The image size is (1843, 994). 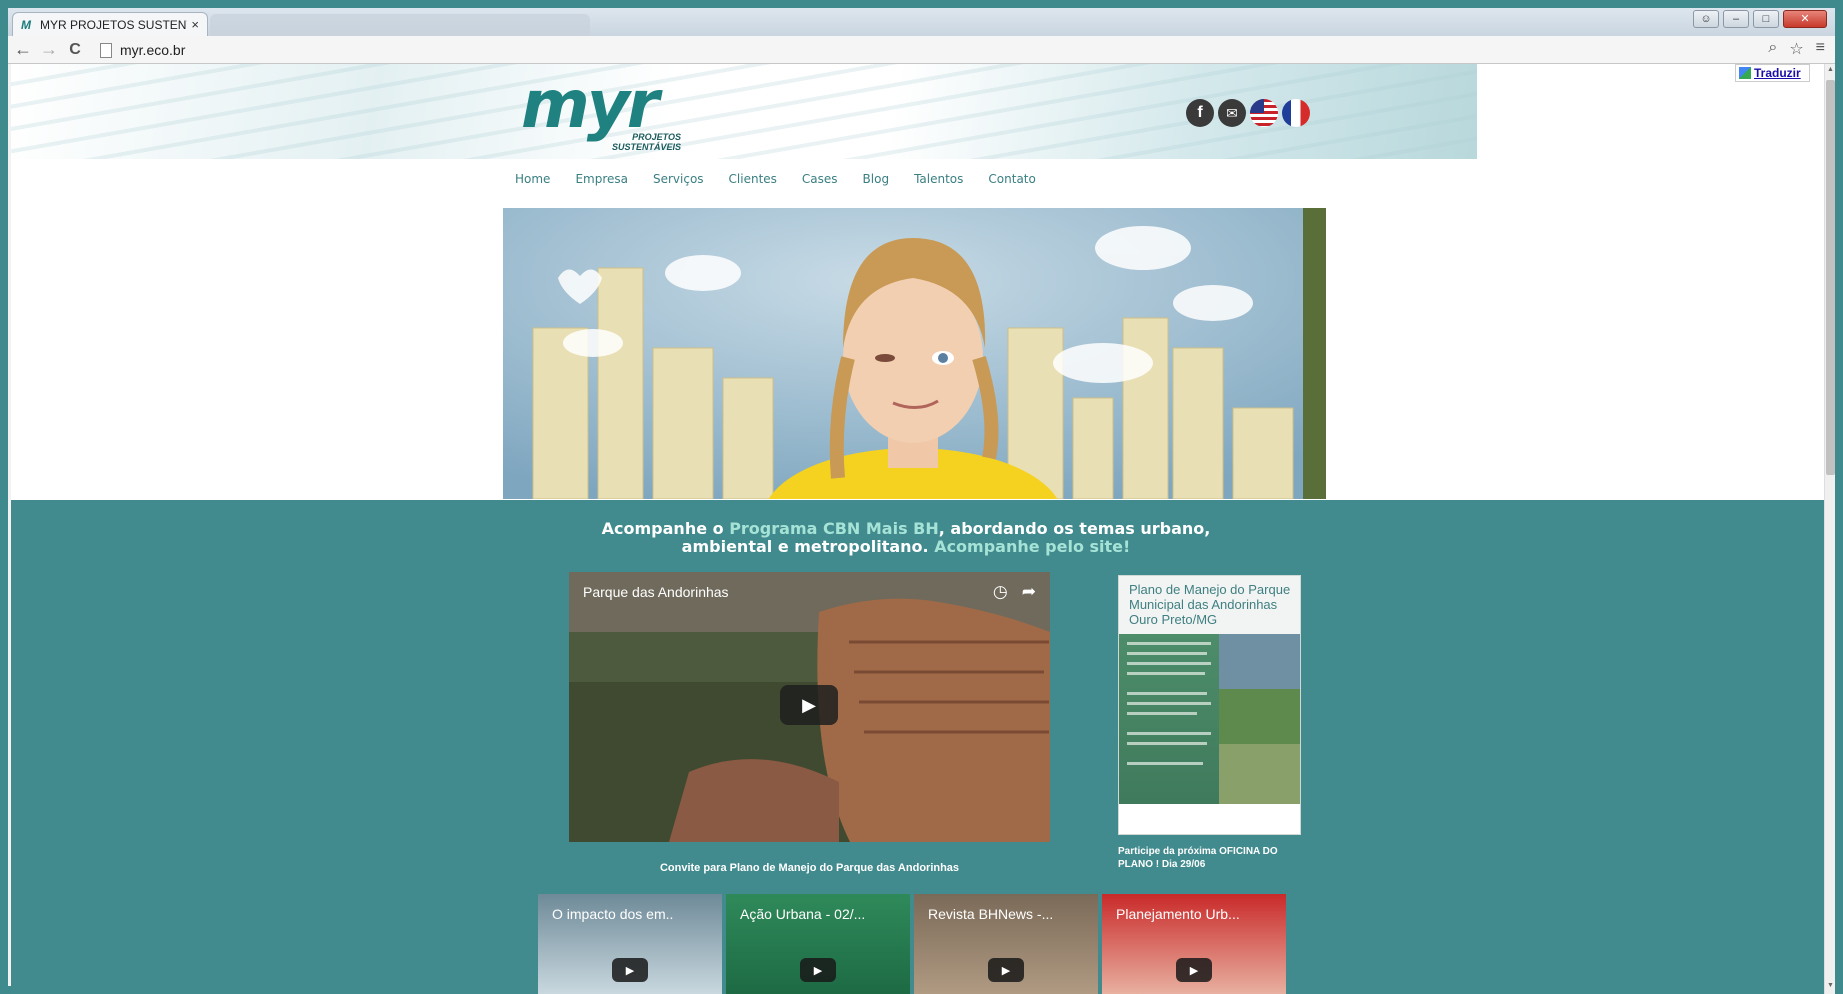 I want to click on nav-servicos: Serviços, so click(x=678, y=179).